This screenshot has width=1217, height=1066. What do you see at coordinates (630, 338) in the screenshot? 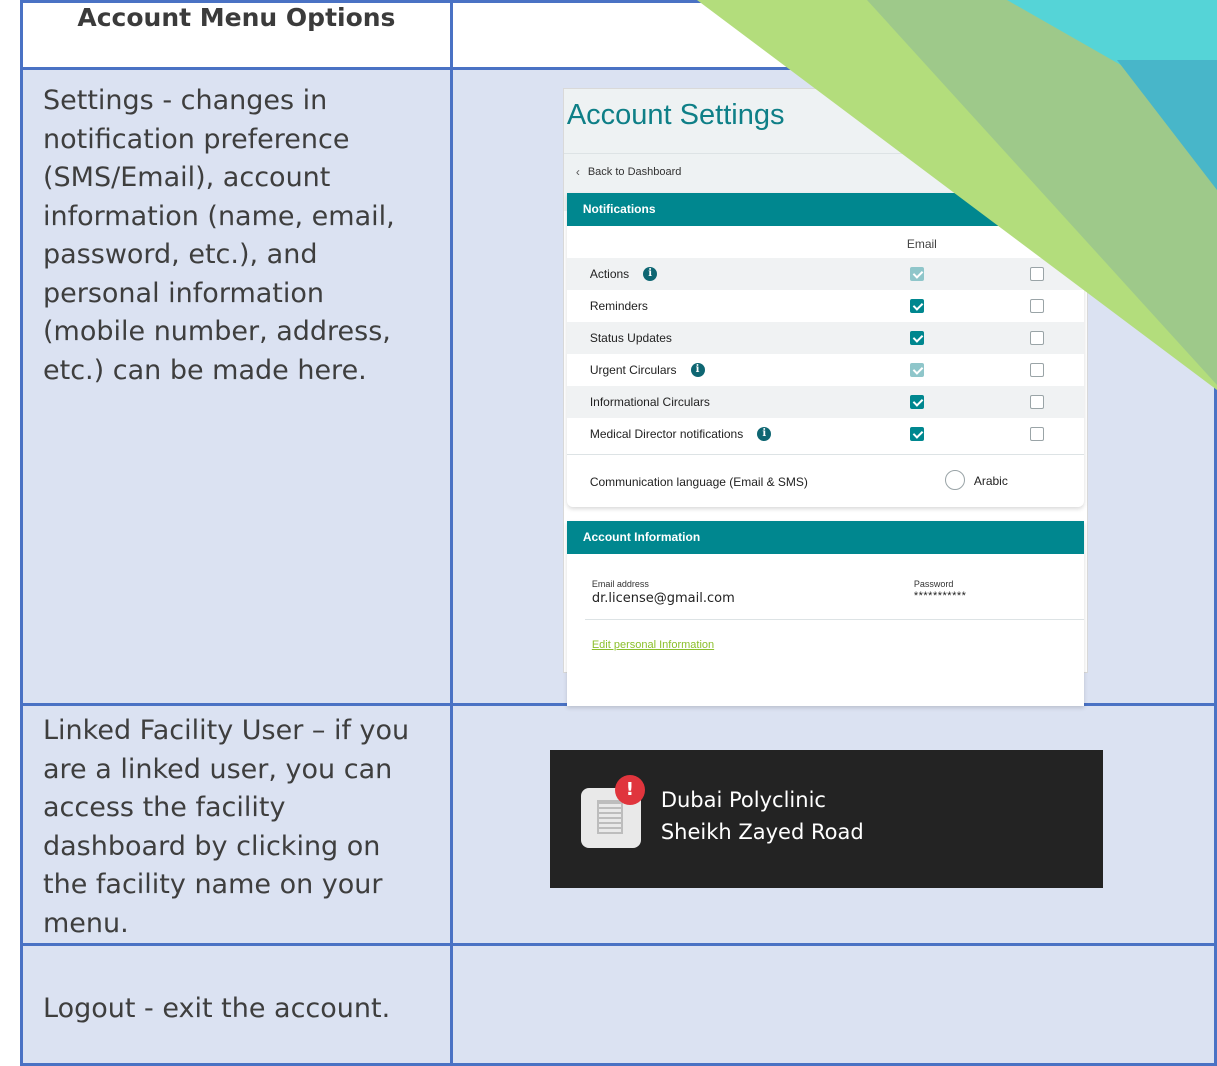
I see `notification-label: Status Updates` at bounding box center [630, 338].